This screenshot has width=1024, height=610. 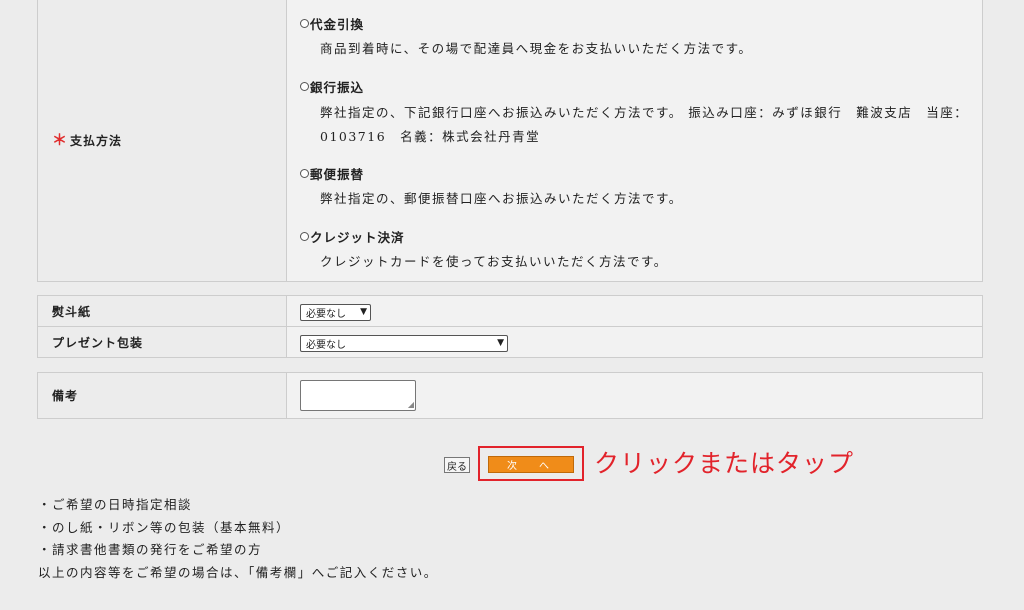 What do you see at coordinates (304, 236) in the screenshot?
I see `radio-credit-card` at bounding box center [304, 236].